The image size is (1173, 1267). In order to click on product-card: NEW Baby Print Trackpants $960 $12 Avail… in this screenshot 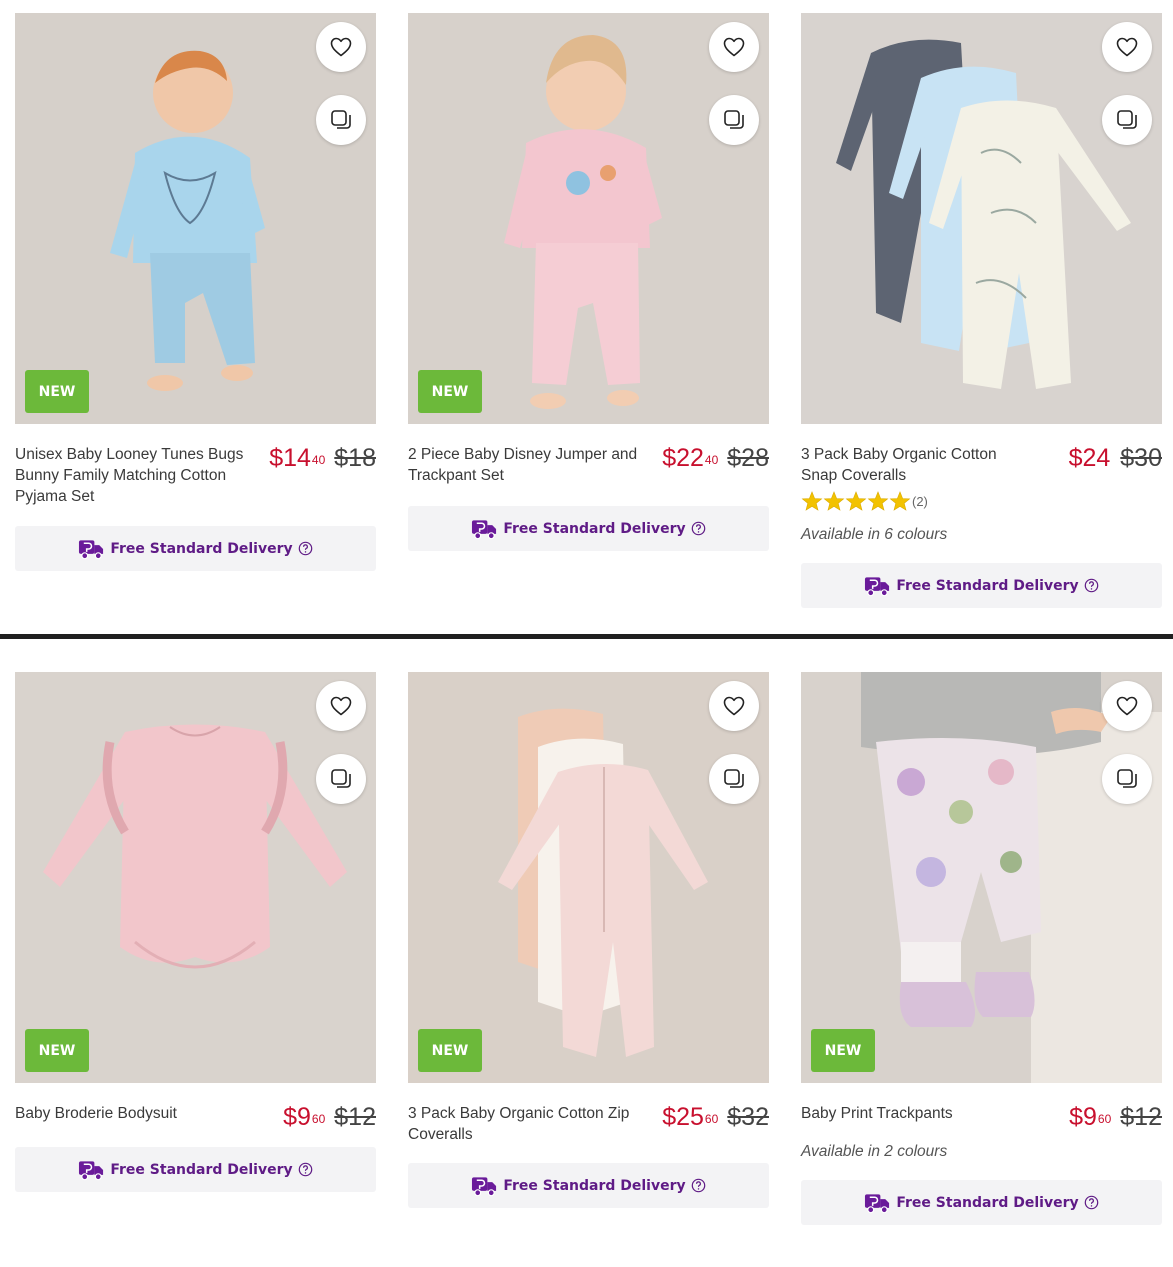, I will do `click(981, 948)`.